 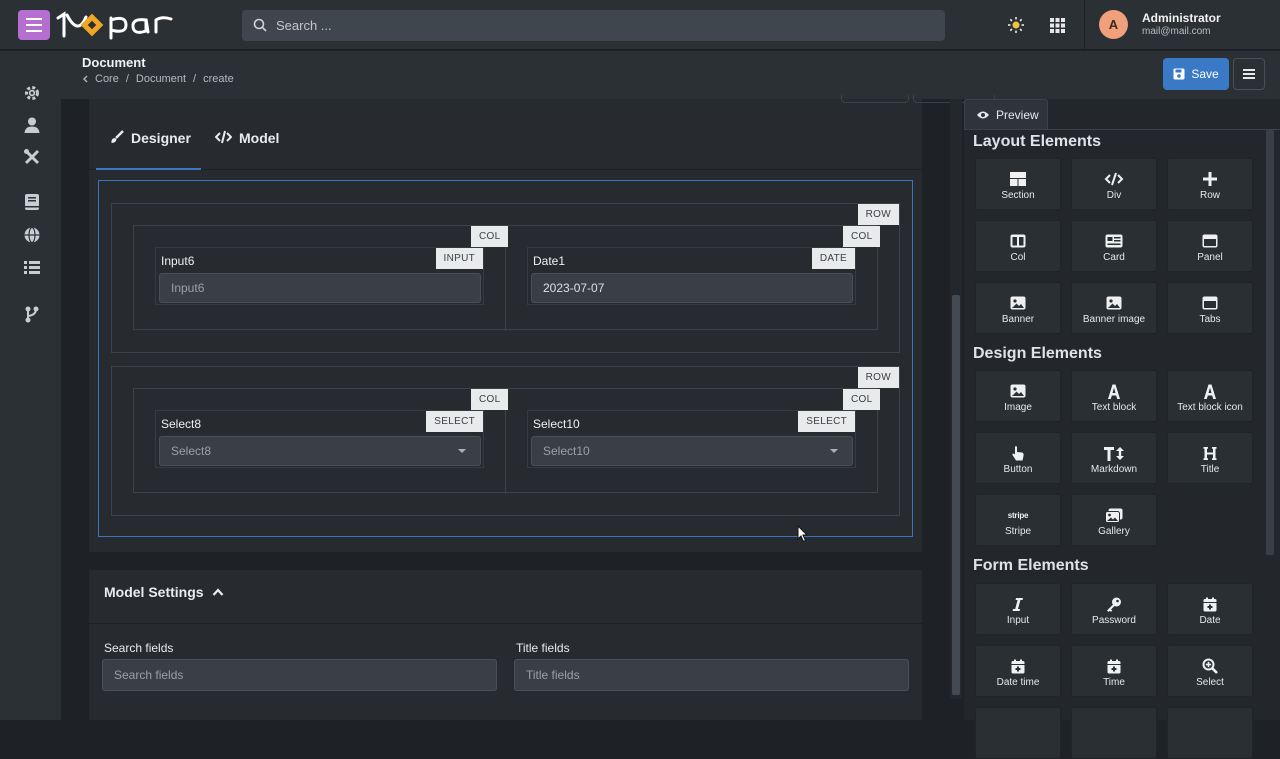 I want to click on branch-icon, so click(x=32, y=314).